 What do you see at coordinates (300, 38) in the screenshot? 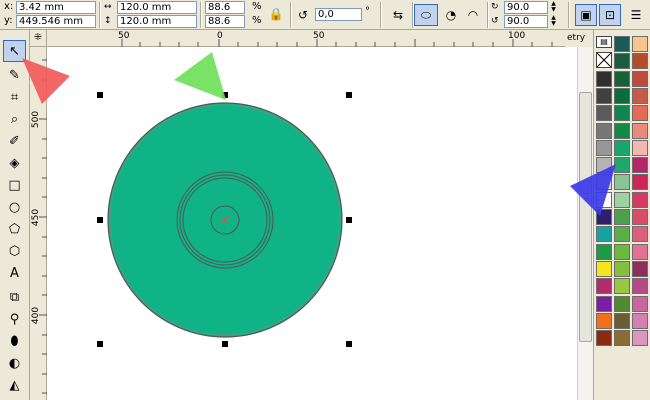
I see `horizontal-ruler: 50 0 50 100` at bounding box center [300, 38].